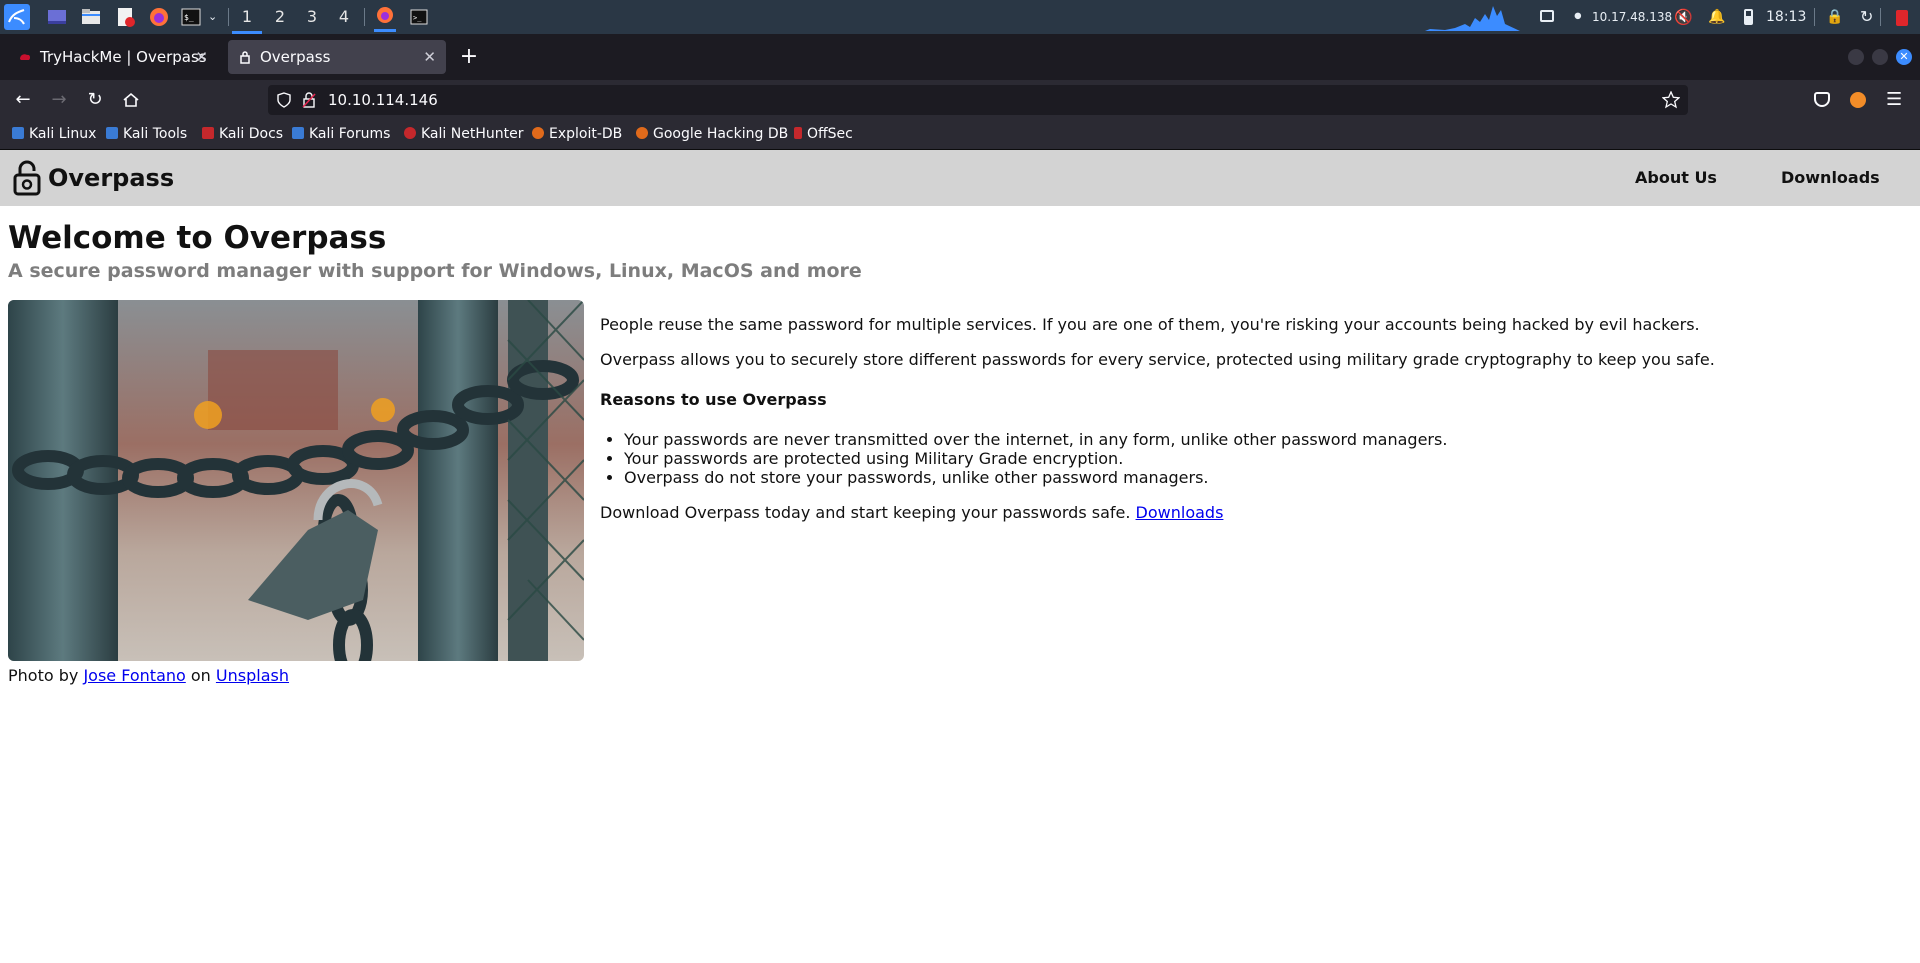 The image size is (1920, 963). Describe the element at coordinates (1830, 178) in the screenshot. I see `nav-downloads: Downloads` at that location.